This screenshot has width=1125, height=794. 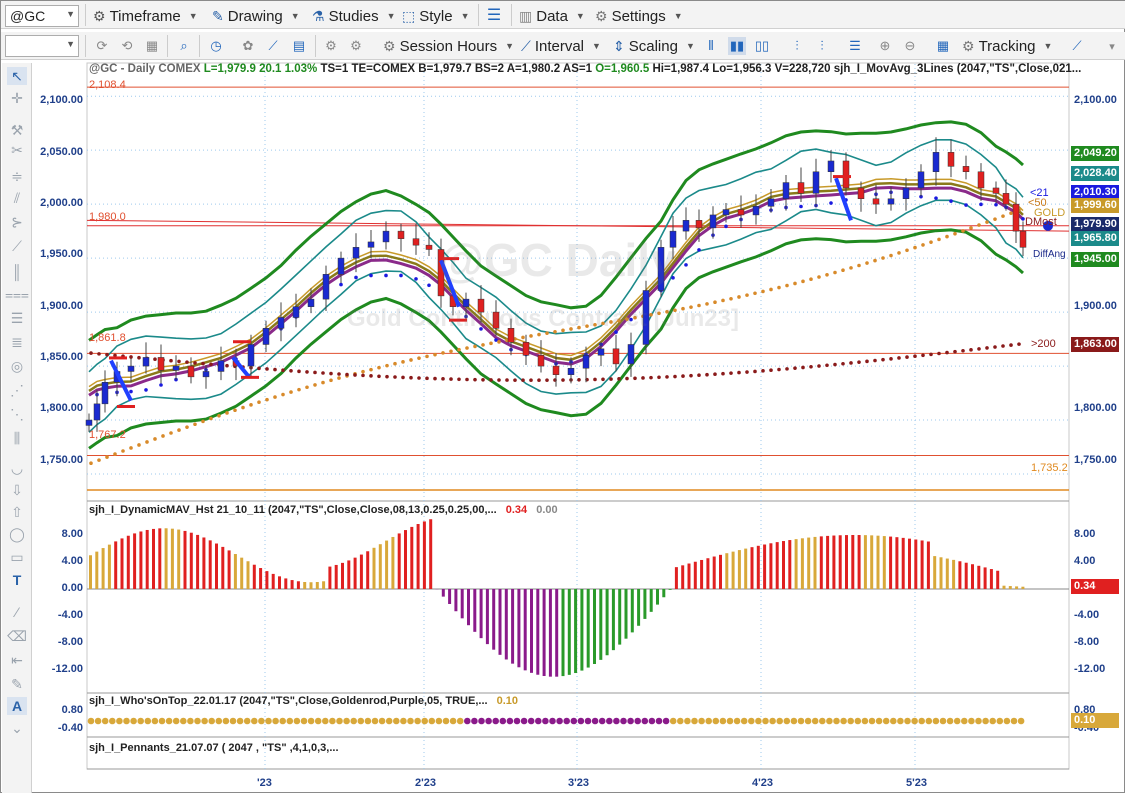 What do you see at coordinates (1084, 534) in the screenshot?
I see `ind1-tick-right: 8.00` at bounding box center [1084, 534].